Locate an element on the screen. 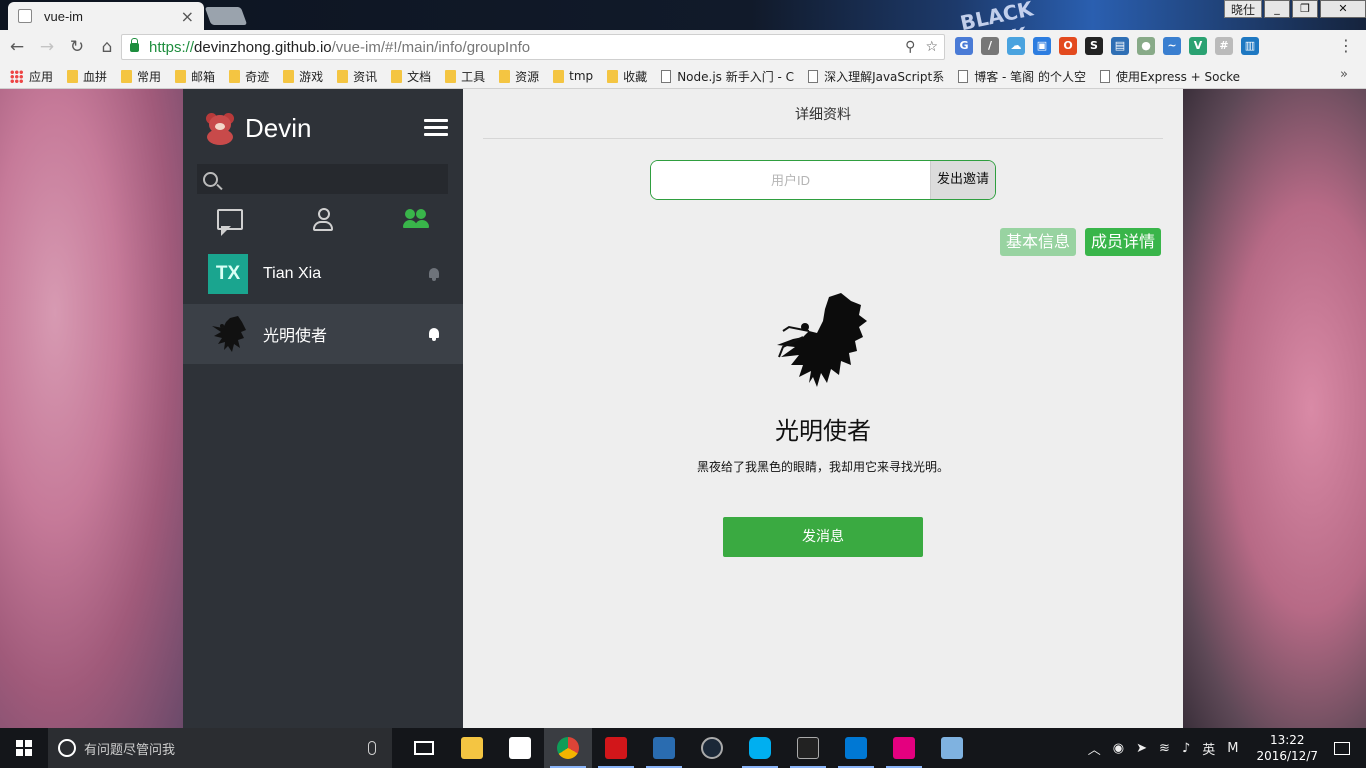  bookmark-apps: 应用 is located at coordinates (31, 76).